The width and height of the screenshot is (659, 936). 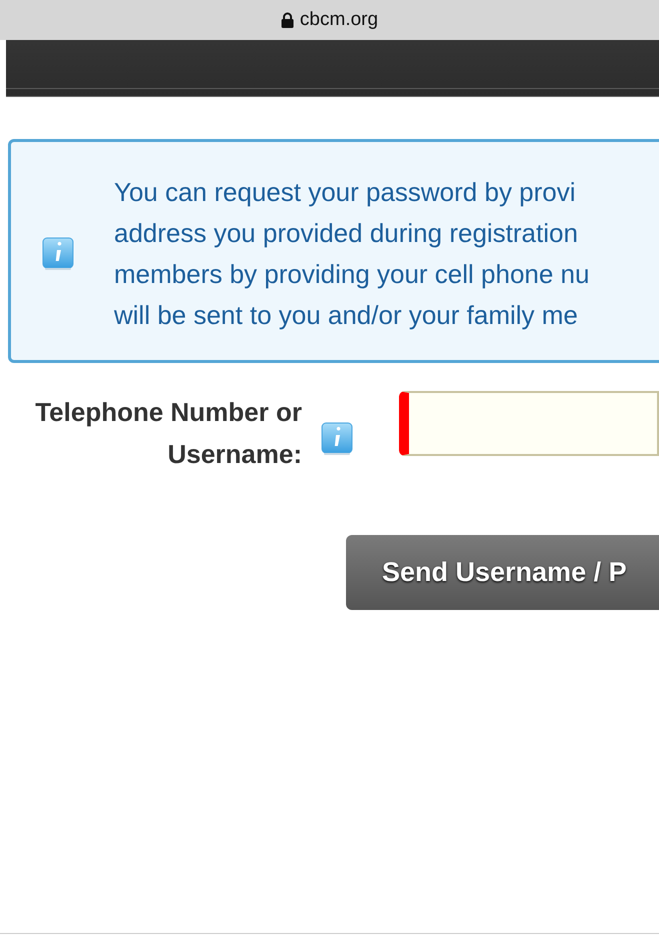 What do you see at coordinates (339, 20) in the screenshot?
I see `url-text: cbcm.org` at bounding box center [339, 20].